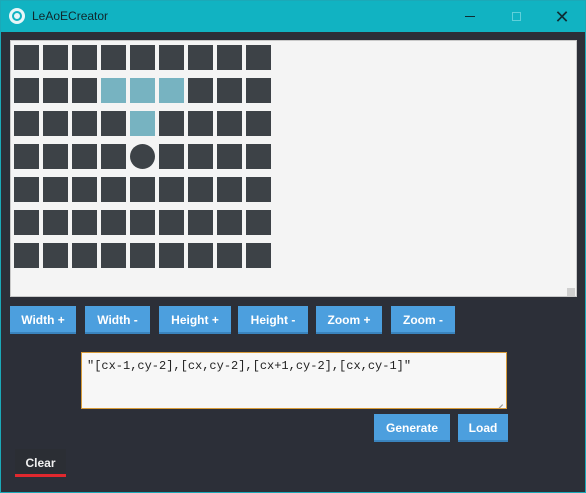 Image resolution: width=586 pixels, height=493 pixels. What do you see at coordinates (40, 463) in the screenshot?
I see `clear-button: Clear` at bounding box center [40, 463].